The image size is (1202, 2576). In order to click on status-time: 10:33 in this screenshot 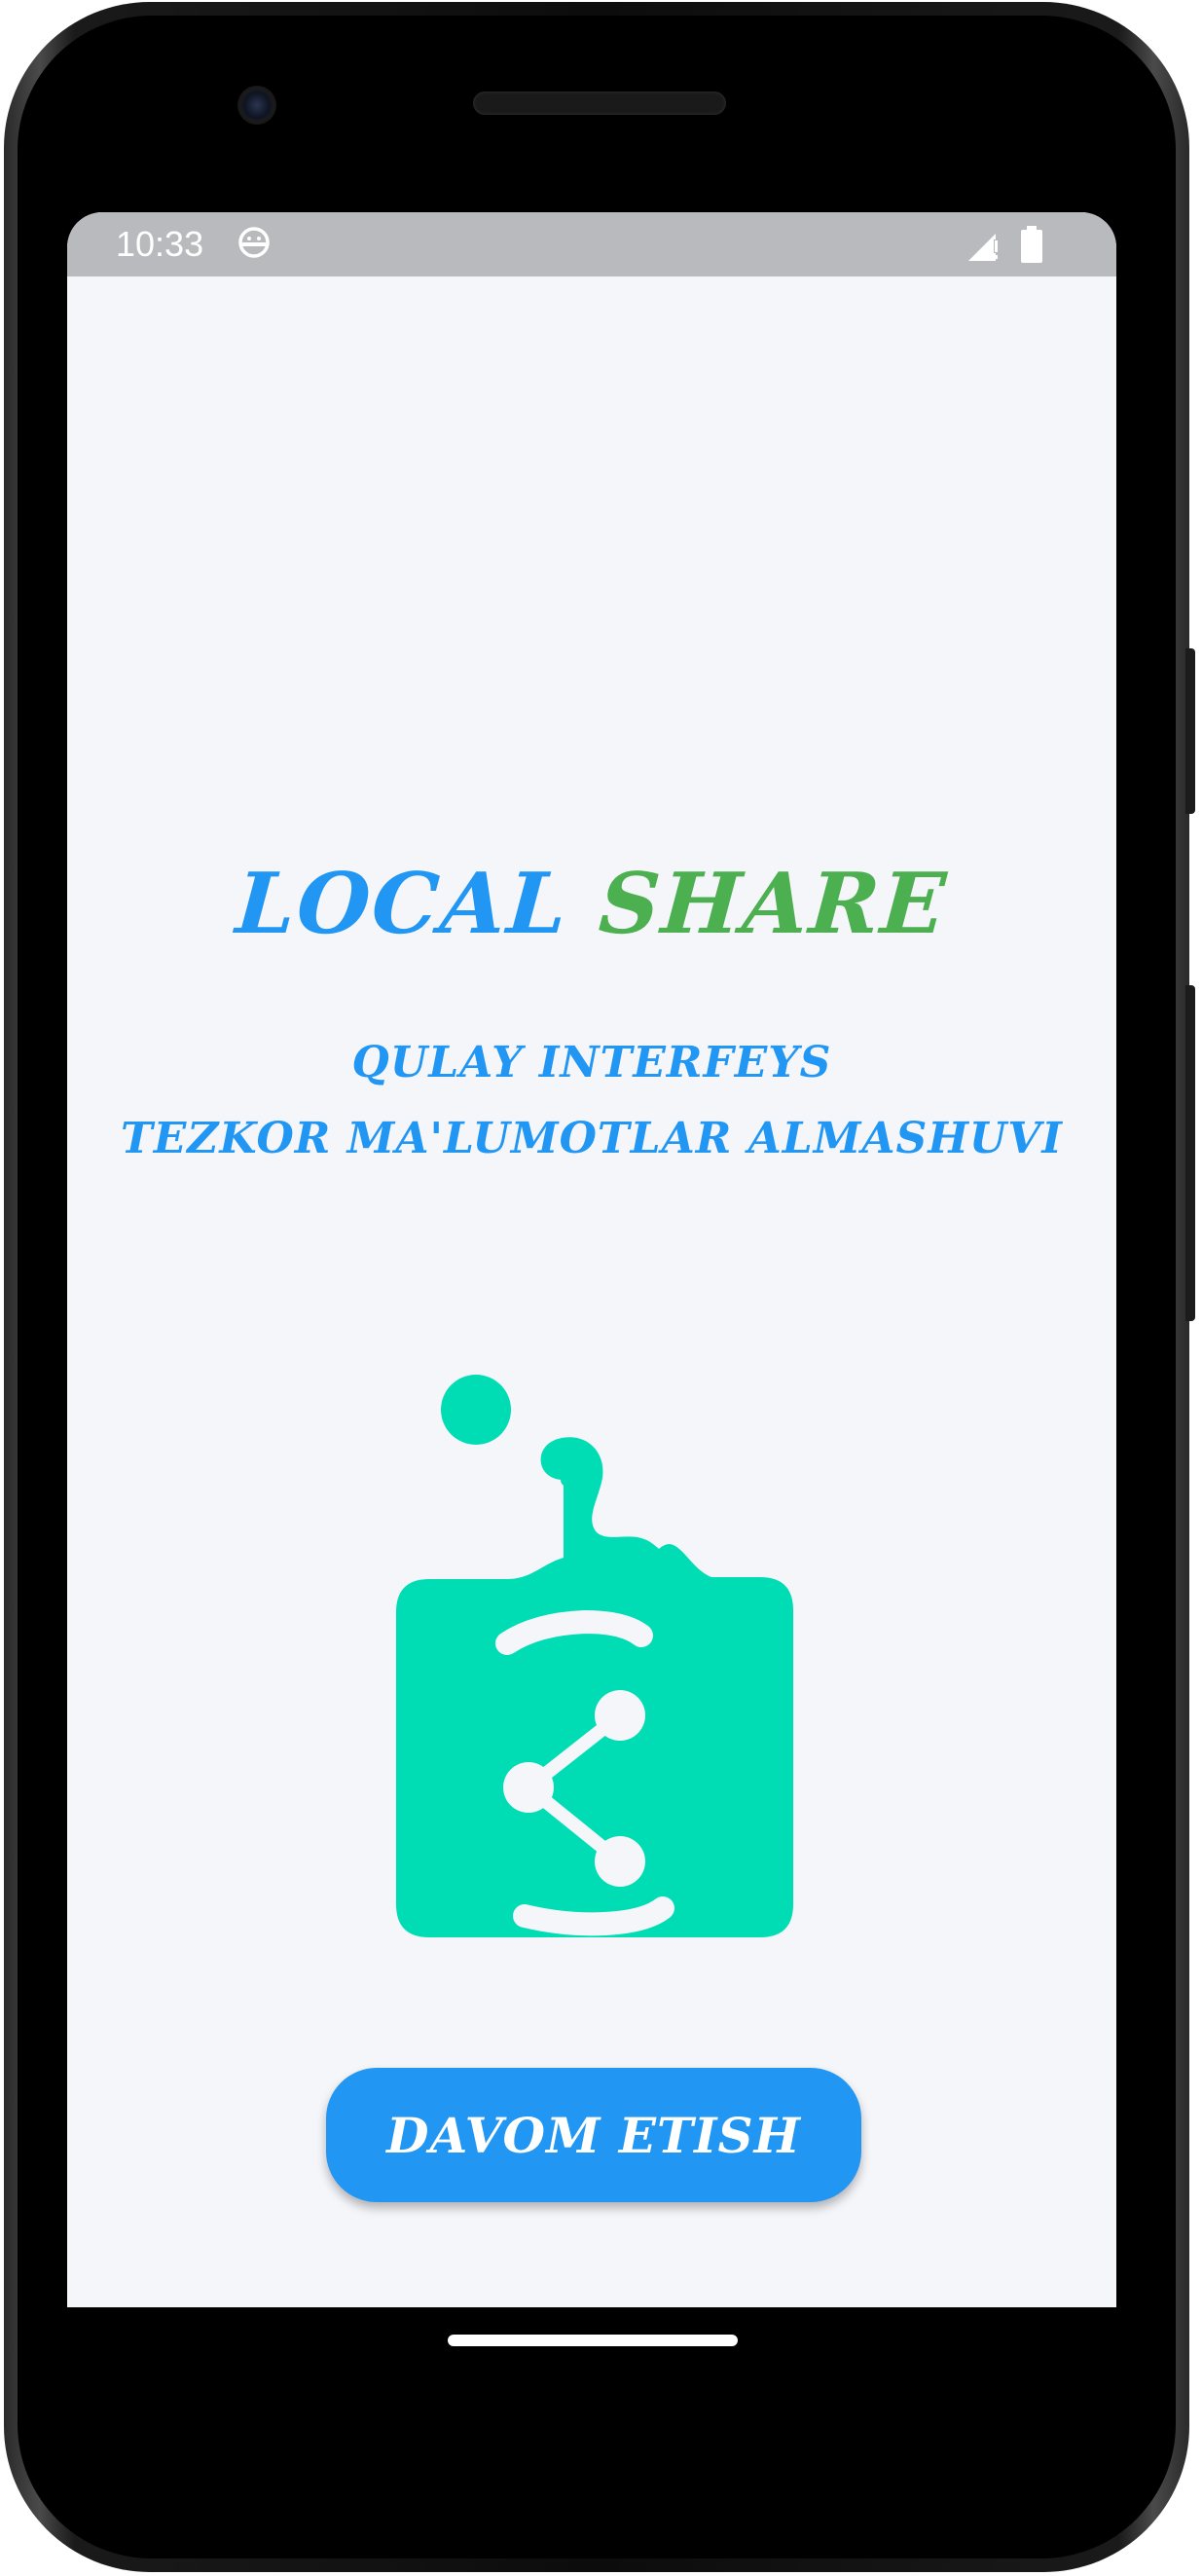, I will do `click(160, 244)`.